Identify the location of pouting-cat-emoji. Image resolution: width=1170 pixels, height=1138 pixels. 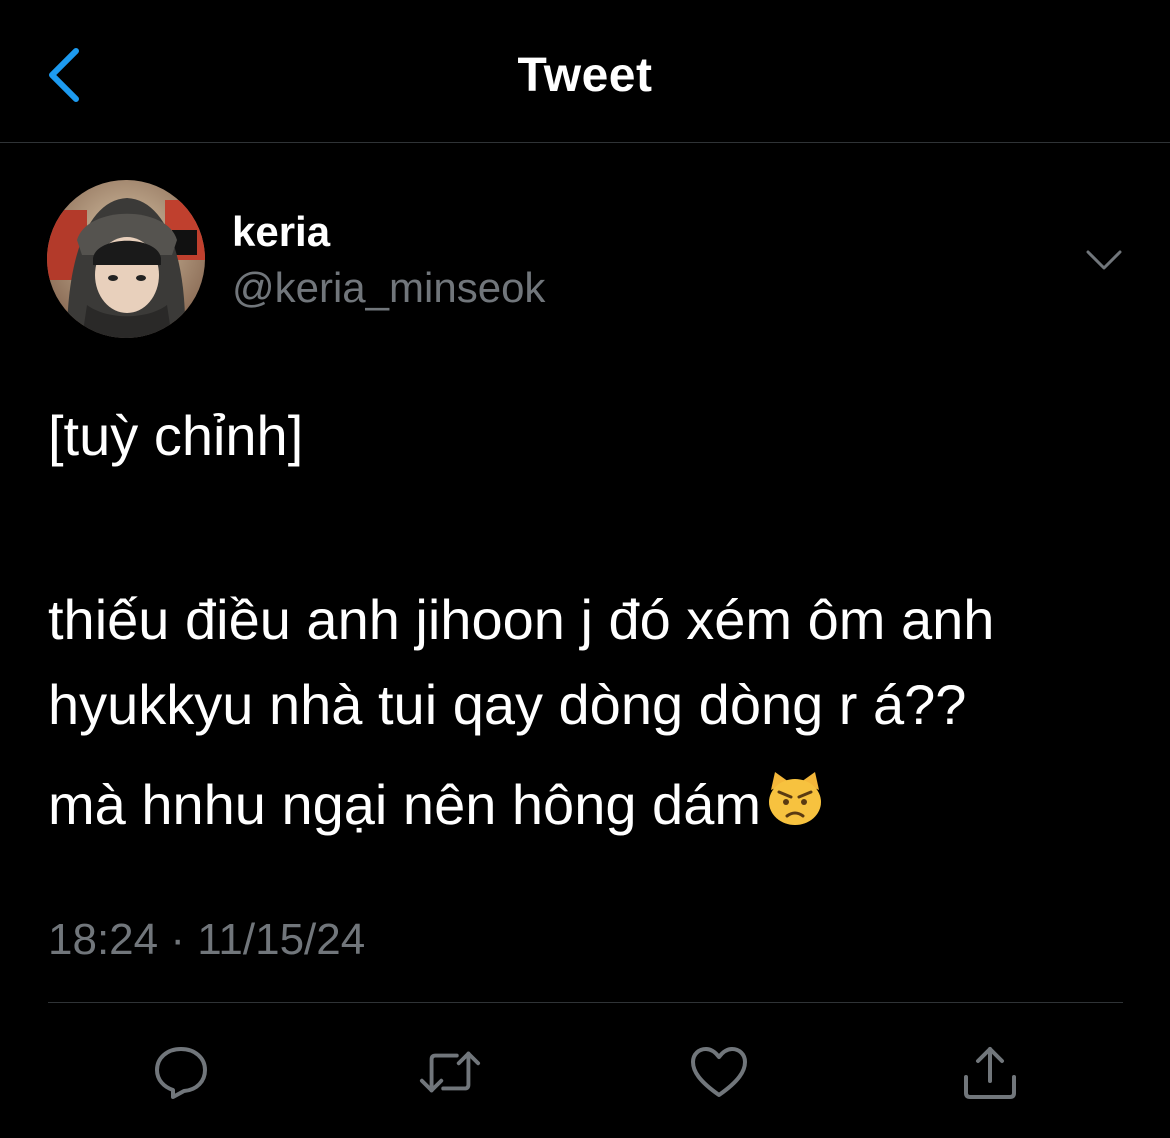
(795, 803).